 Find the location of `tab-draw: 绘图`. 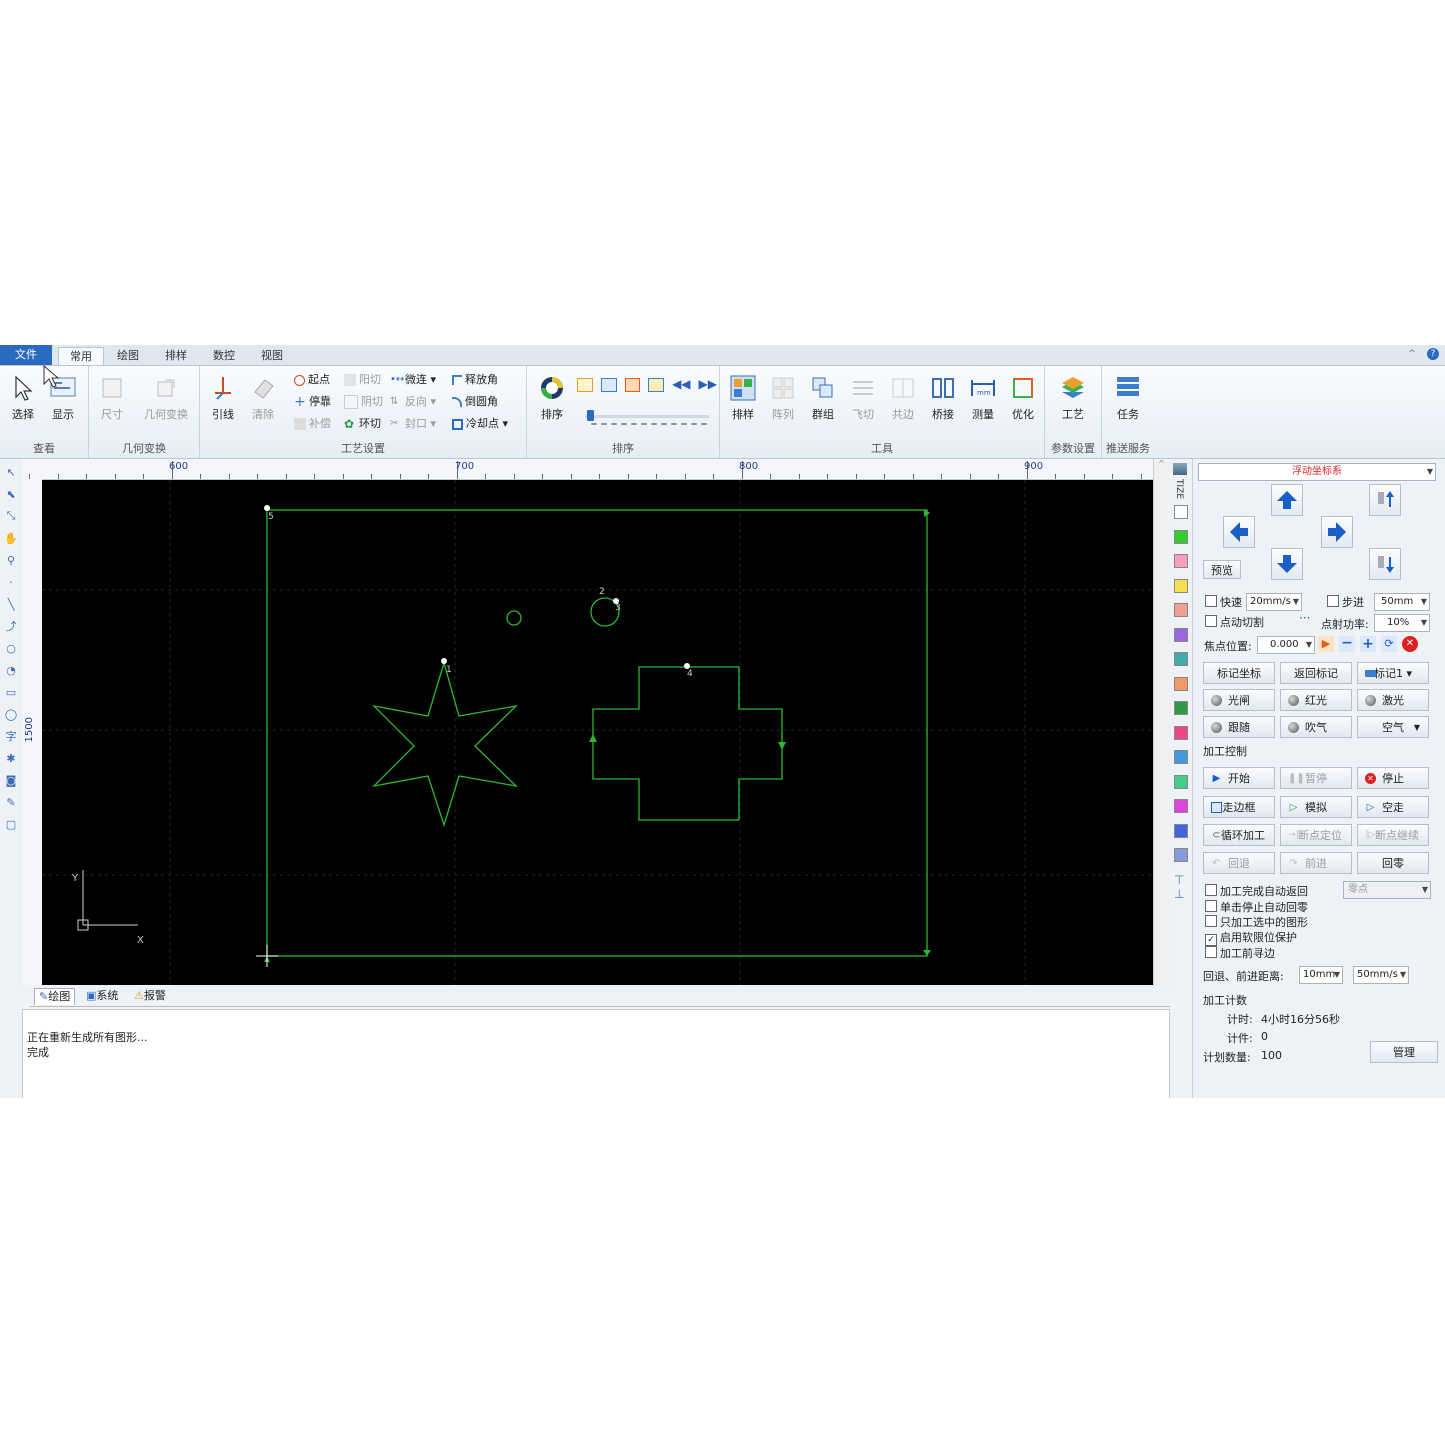

tab-draw: 绘图 is located at coordinates (128, 355).